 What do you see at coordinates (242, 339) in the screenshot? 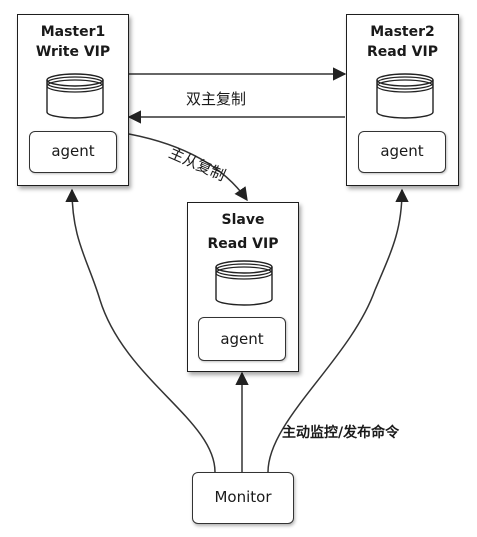
I see `slave-agent: agent` at bounding box center [242, 339].